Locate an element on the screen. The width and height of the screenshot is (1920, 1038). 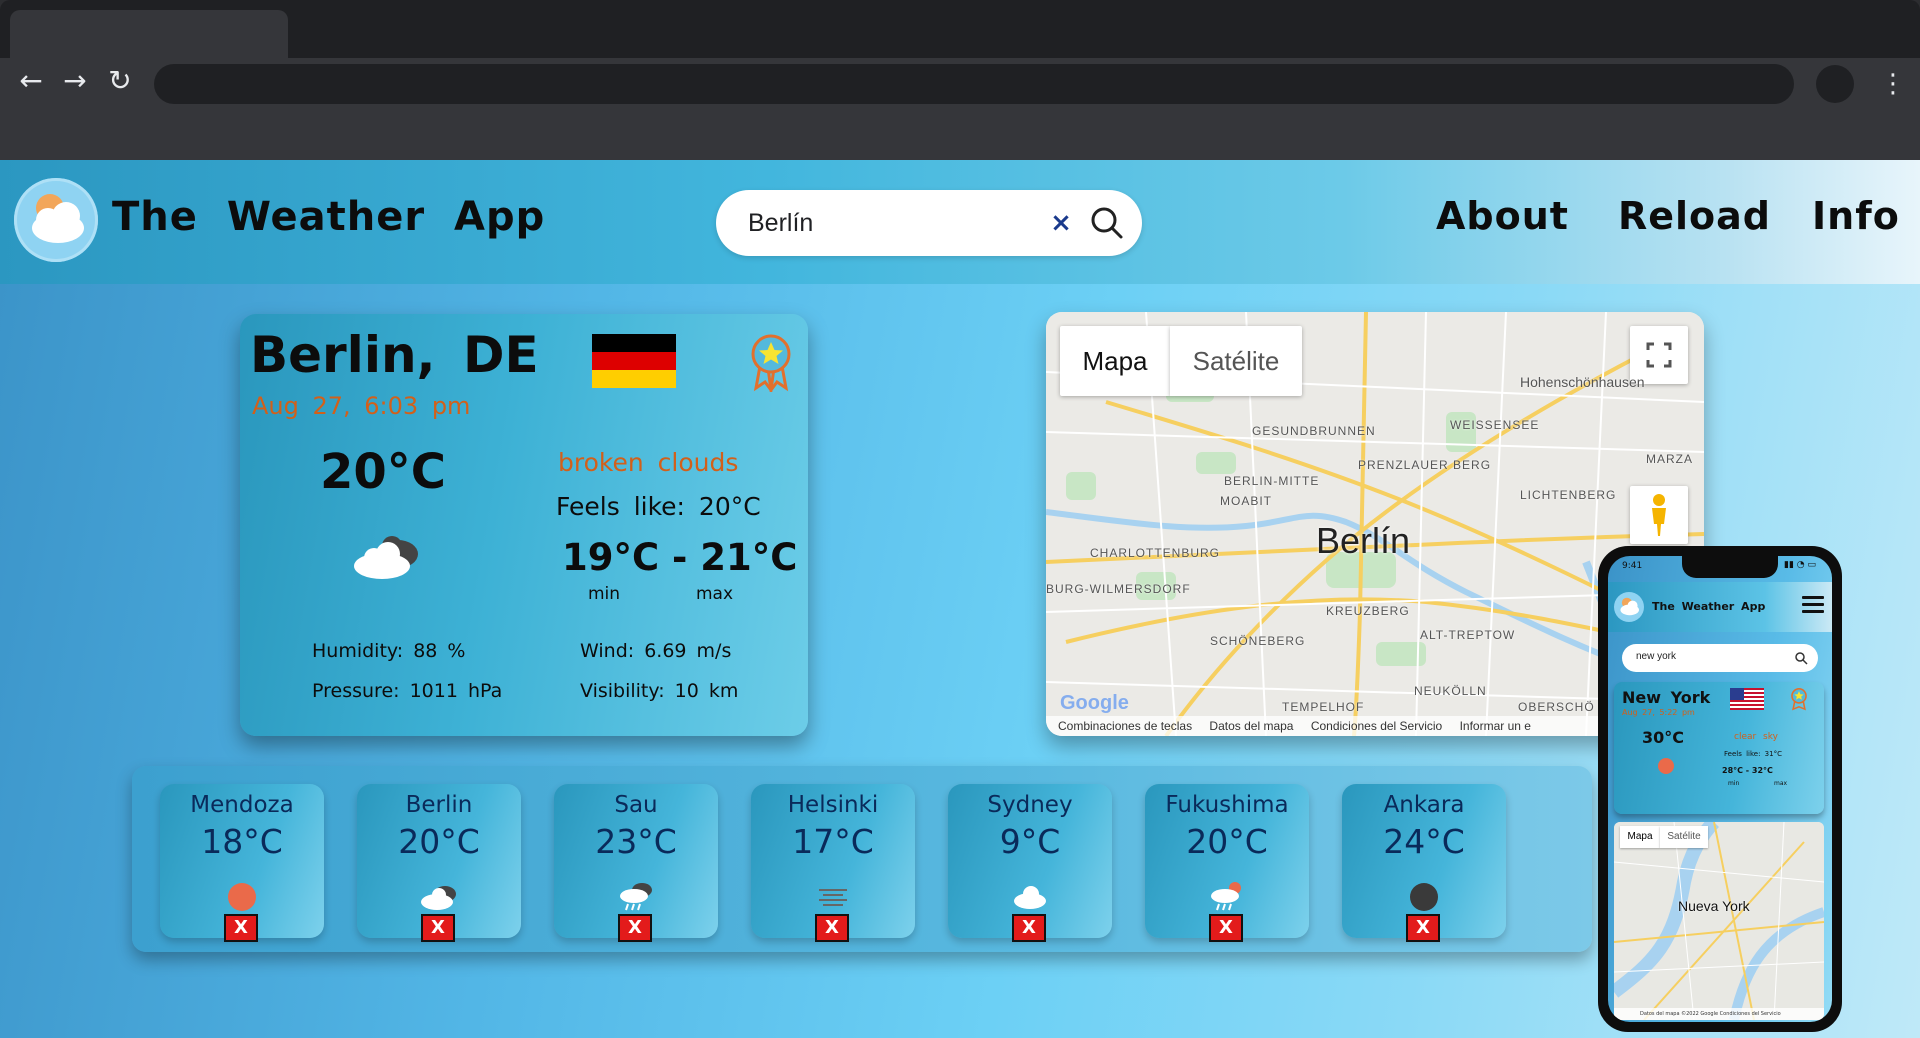
nav-info: Info is located at coordinates (1856, 216).